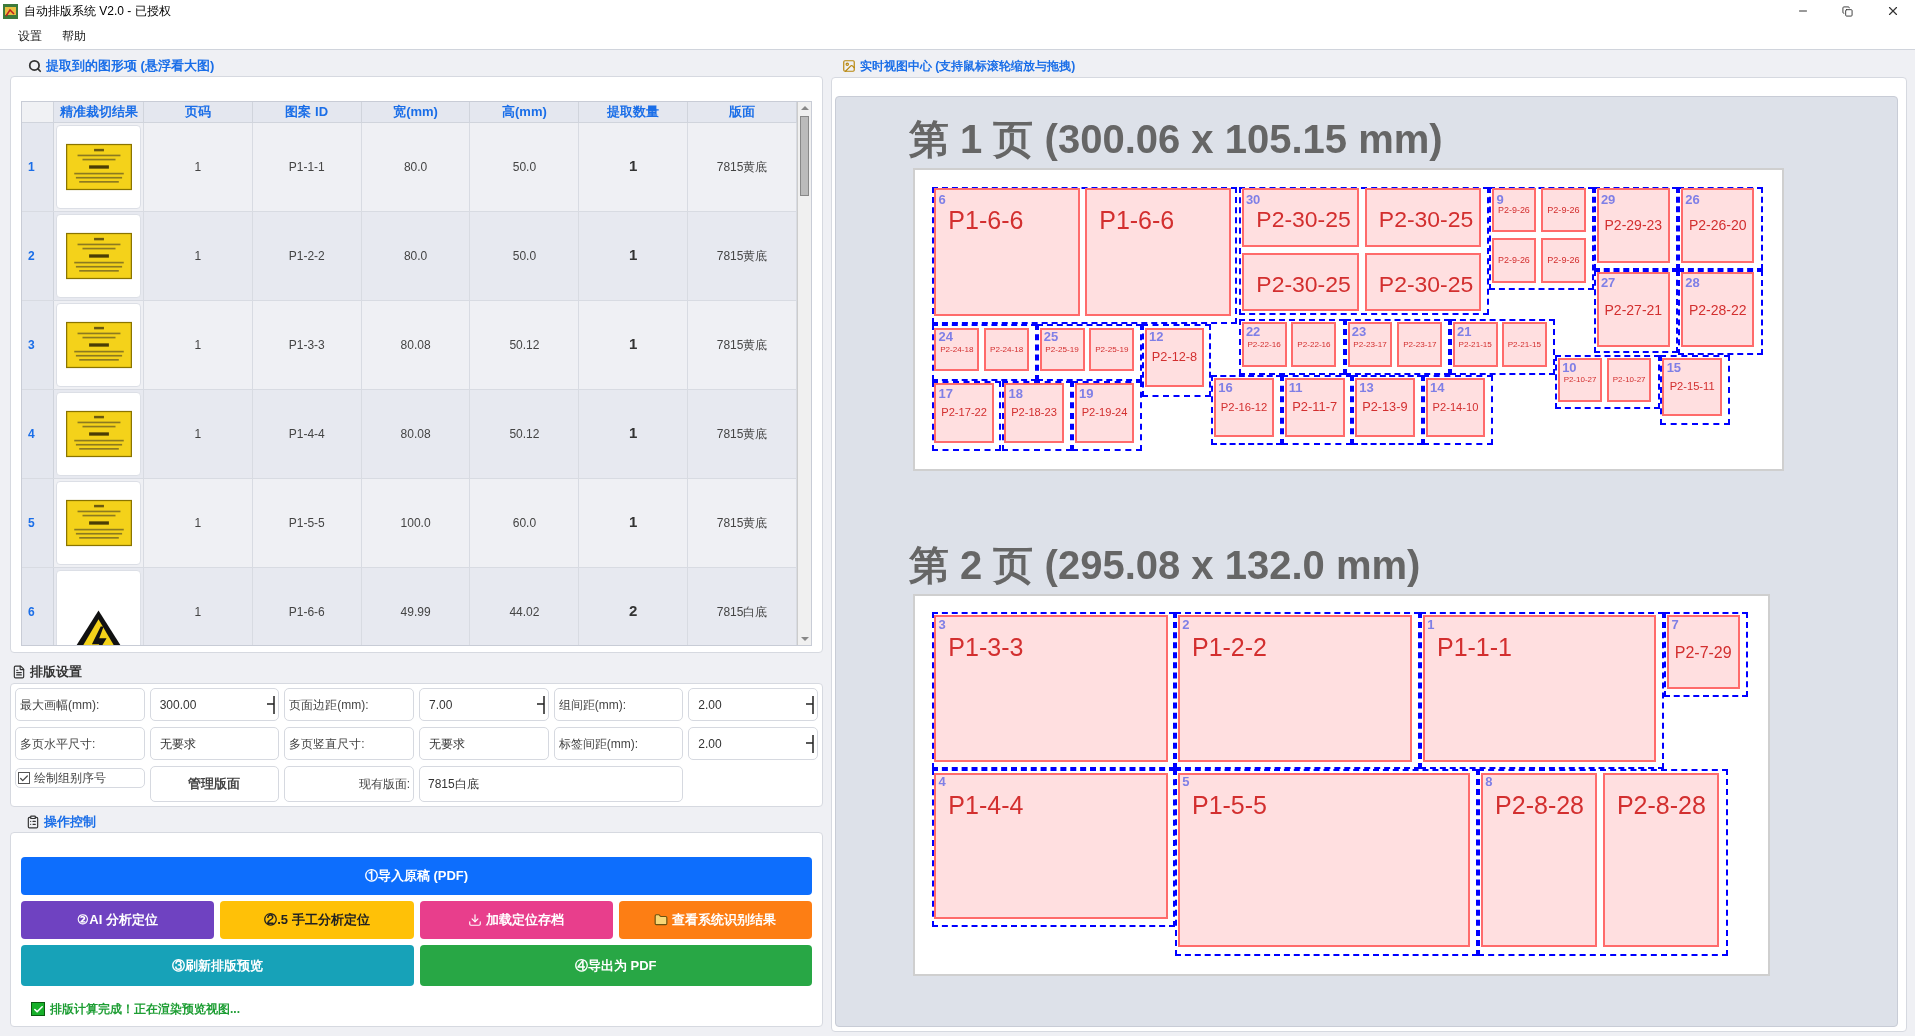 This screenshot has width=1915, height=1036. Describe the element at coordinates (551, 784) in the screenshot. I see `input-field: 7815白底` at that location.